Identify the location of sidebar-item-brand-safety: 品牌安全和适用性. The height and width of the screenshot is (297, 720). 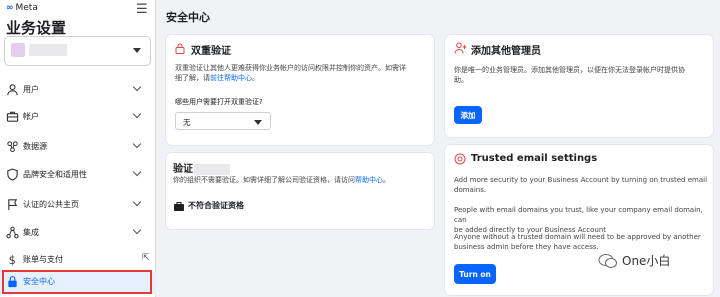
(78, 176).